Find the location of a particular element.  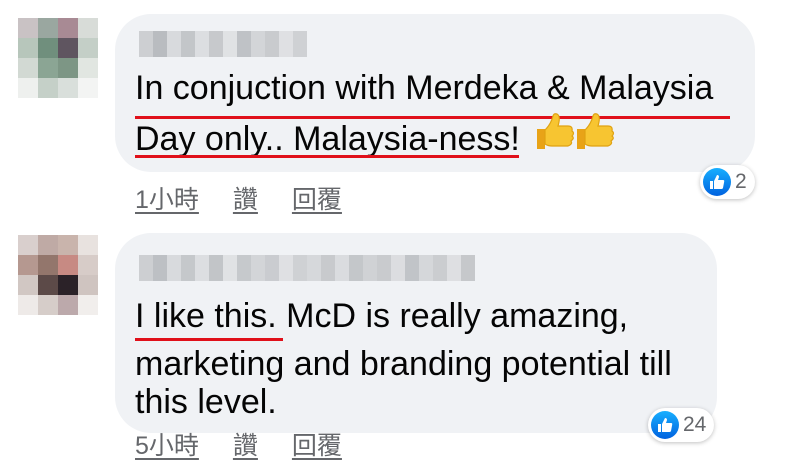

reaction-count: 2 is located at coordinates (741, 181).